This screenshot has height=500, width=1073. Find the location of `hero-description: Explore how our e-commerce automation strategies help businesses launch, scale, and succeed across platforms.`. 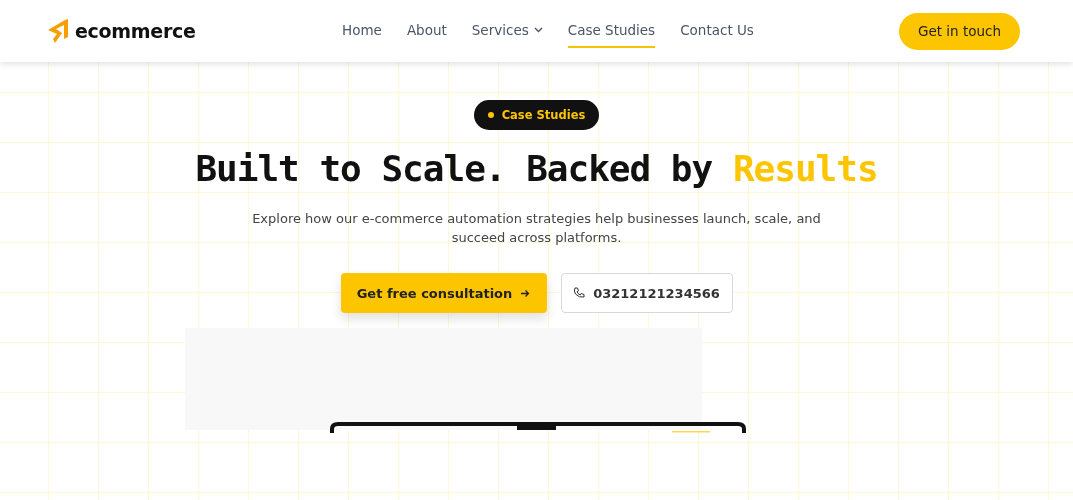

hero-description: Explore how our e-commerce automation strategies help businesses launch, scale, and succeed across platforms. is located at coordinates (536, 228).